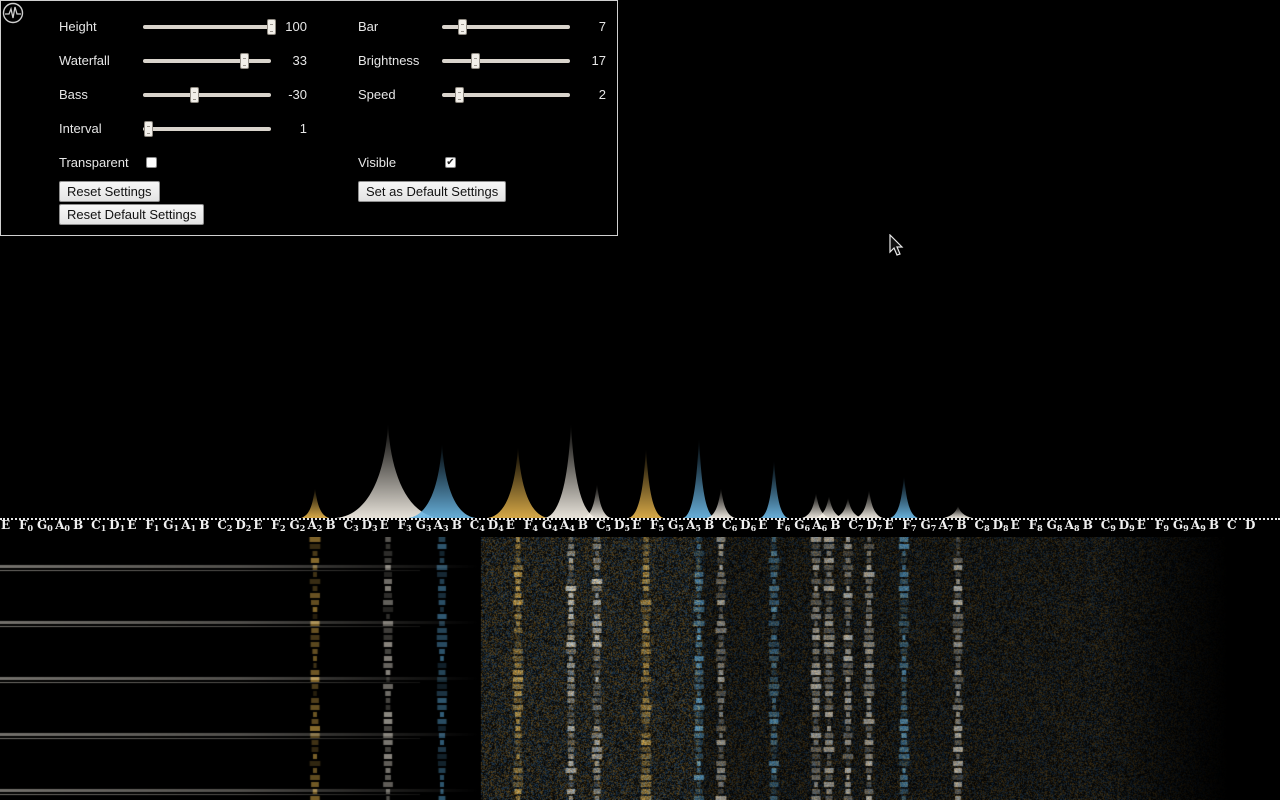  I want to click on spectrum-peaks, so click(636, 470).